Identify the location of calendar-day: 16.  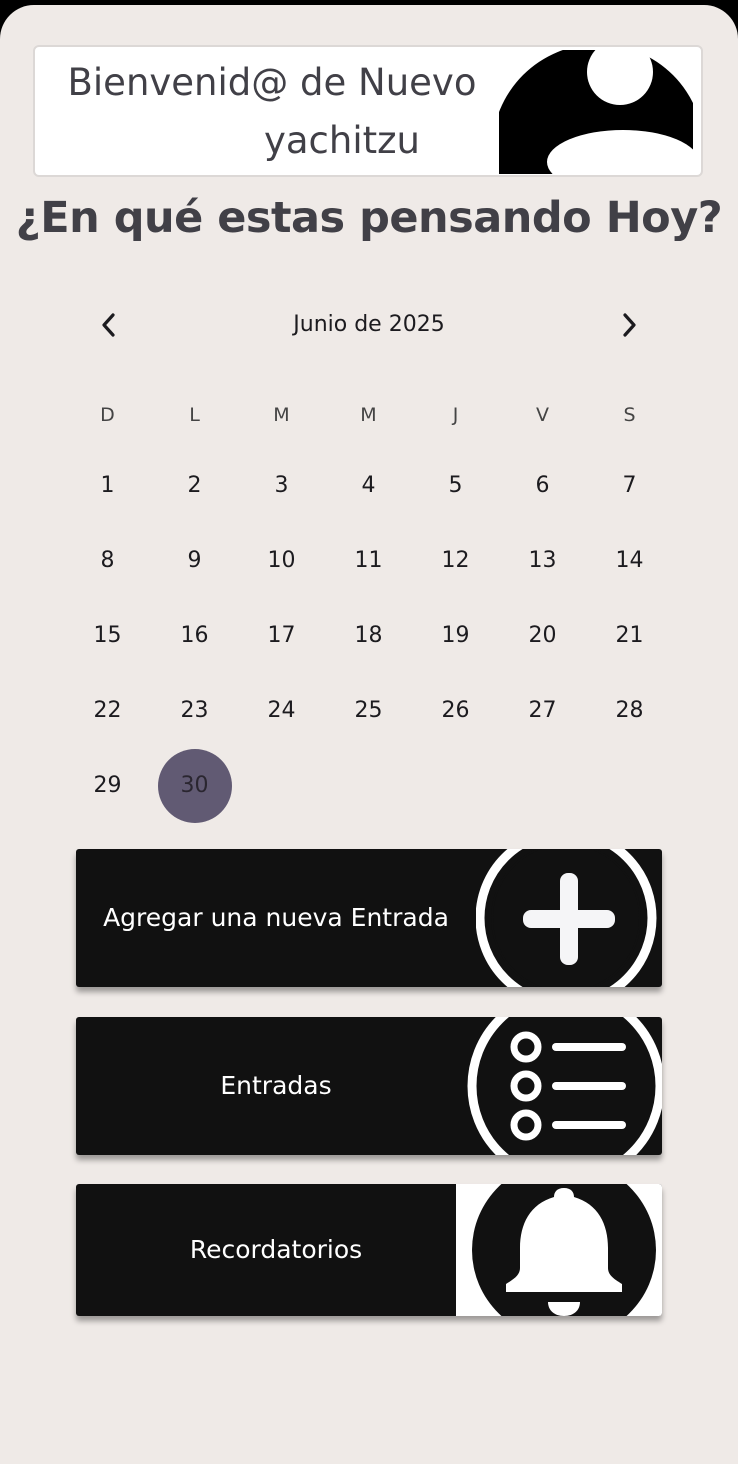
(194, 635).